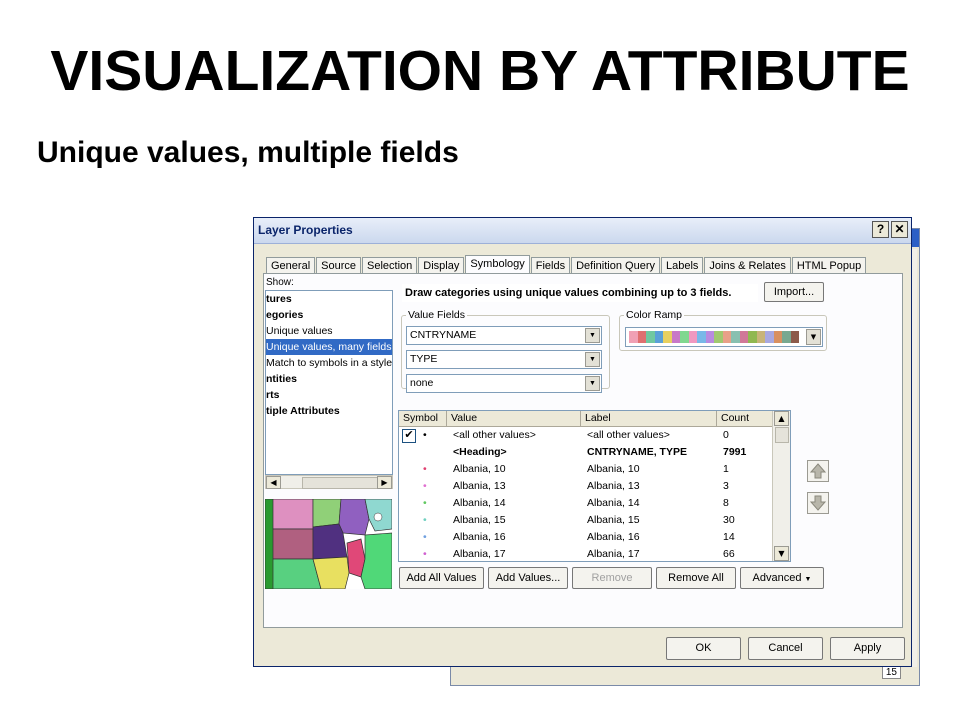 The width and height of the screenshot is (960, 720). I want to click on show-item-charts: rts, so click(329, 395).